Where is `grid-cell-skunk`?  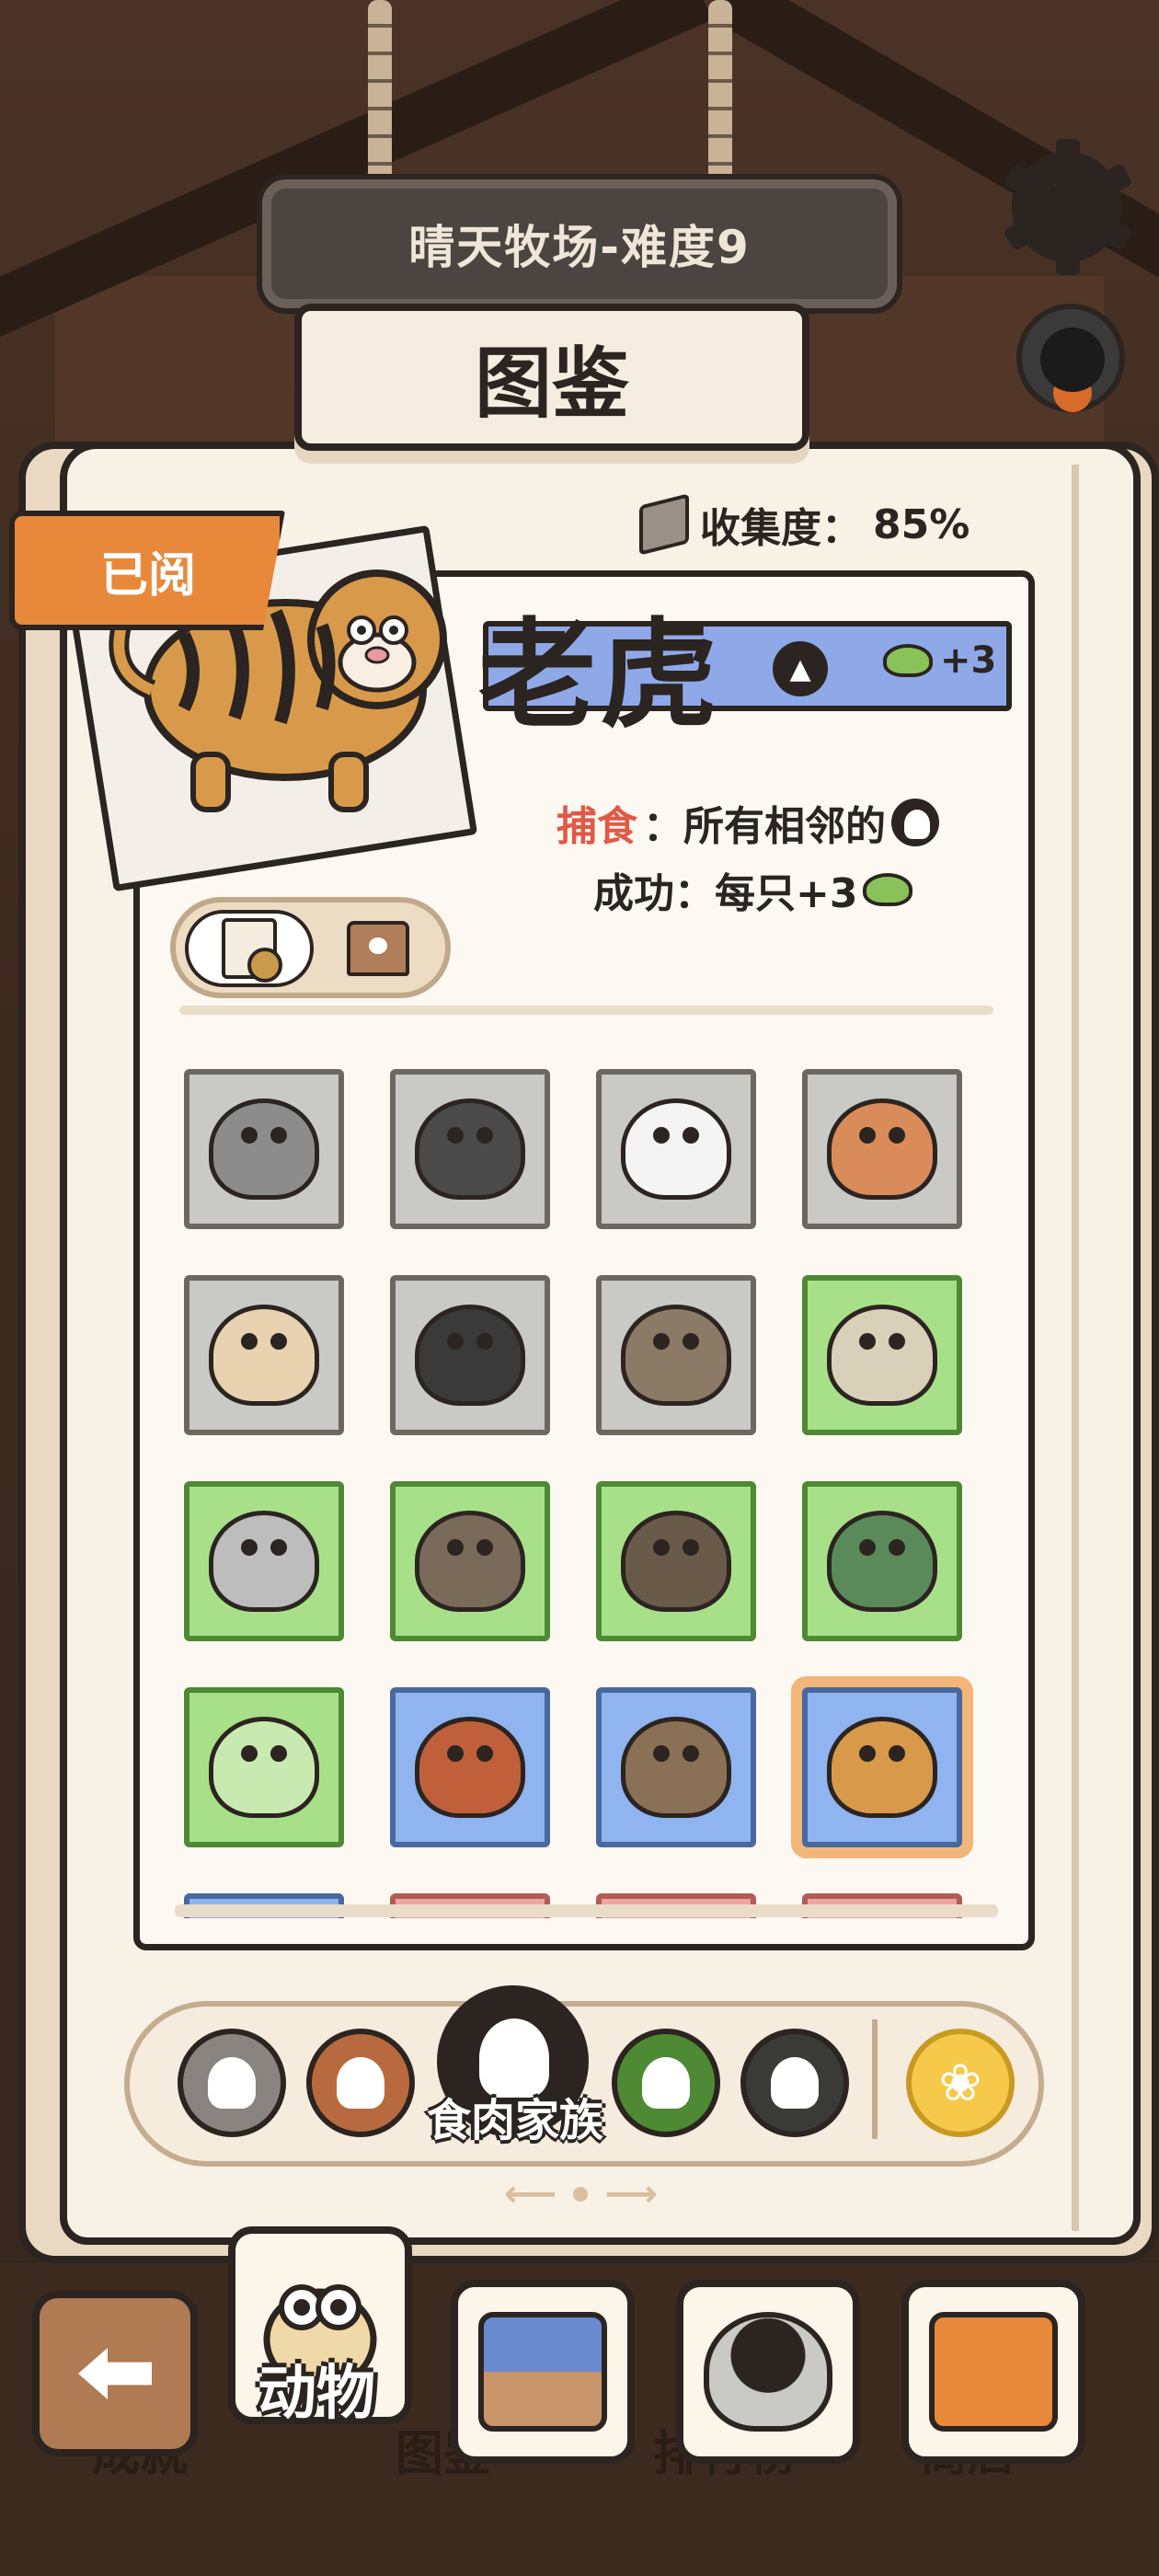 grid-cell-skunk is located at coordinates (470, 1355).